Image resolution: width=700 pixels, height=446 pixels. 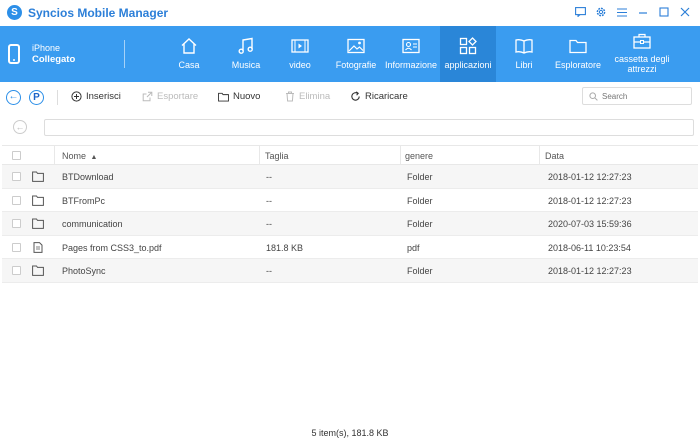 What do you see at coordinates (246, 65) in the screenshot?
I see `nav-label: Musica` at bounding box center [246, 65].